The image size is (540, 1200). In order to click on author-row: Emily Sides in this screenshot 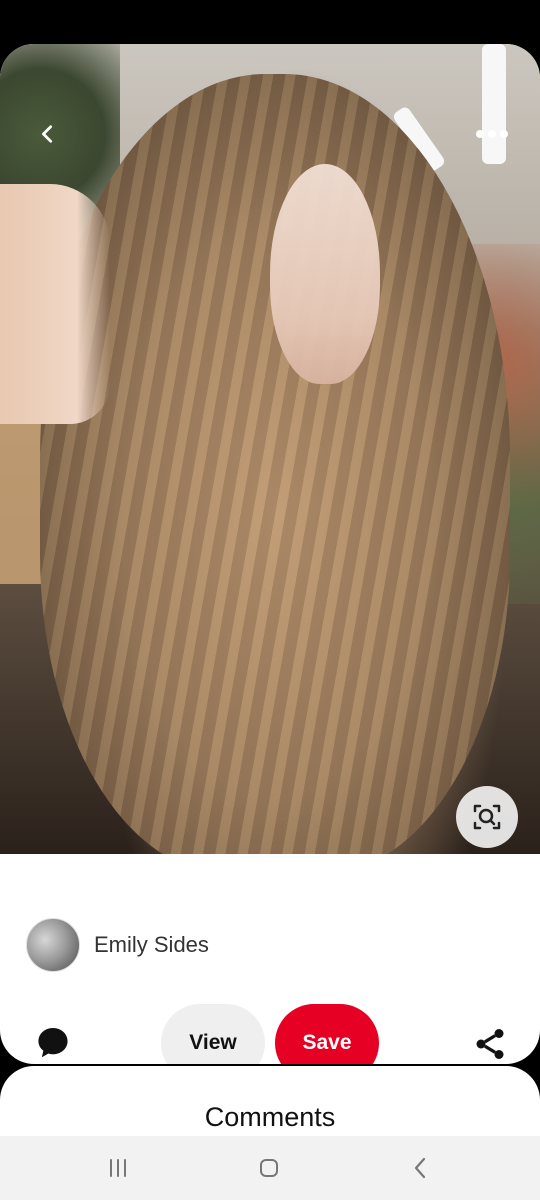, I will do `click(117, 945)`.